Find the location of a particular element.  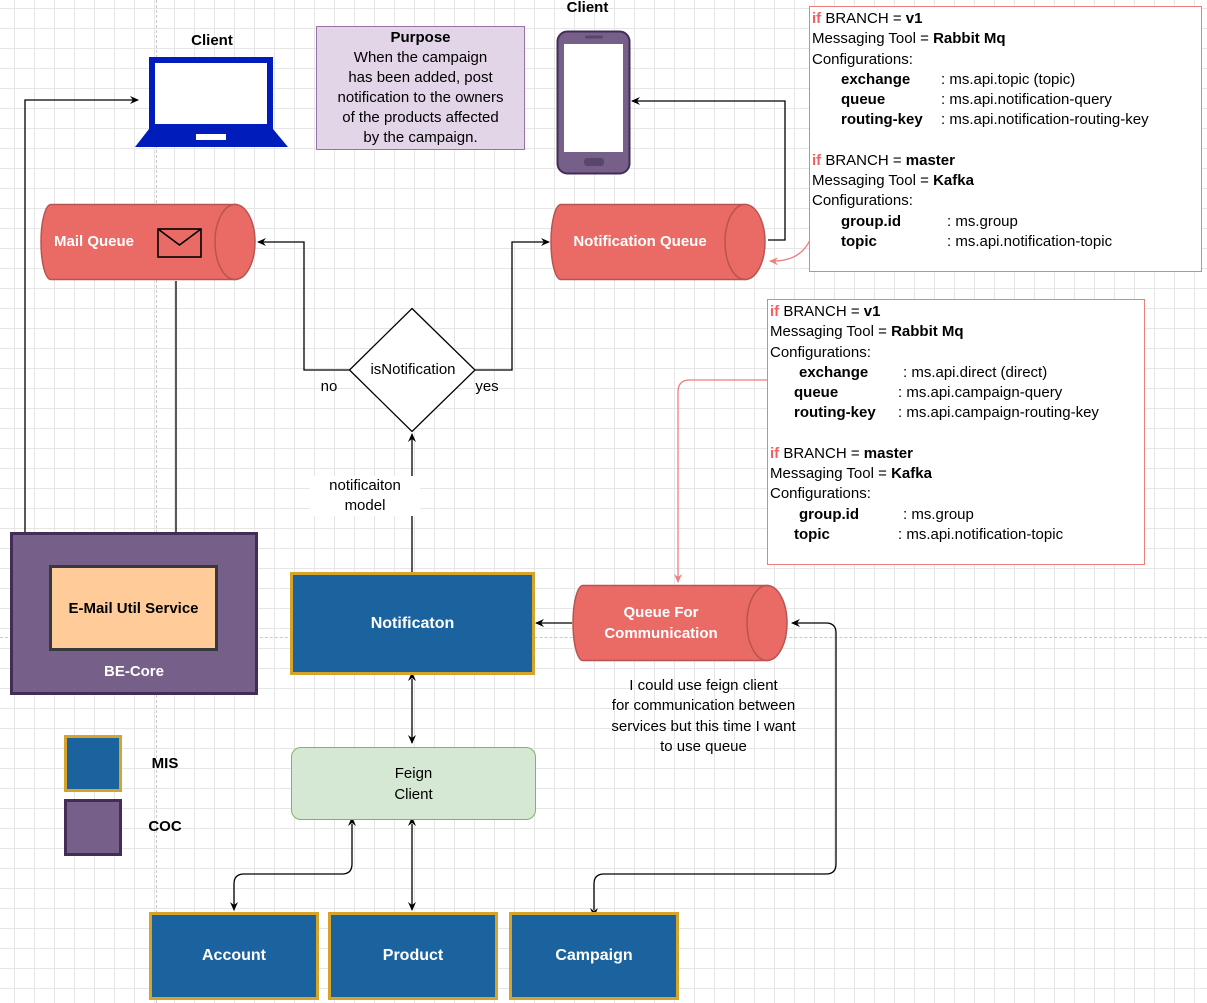

config-value: : ms.api.campaign-routing-key is located at coordinates (998, 413).